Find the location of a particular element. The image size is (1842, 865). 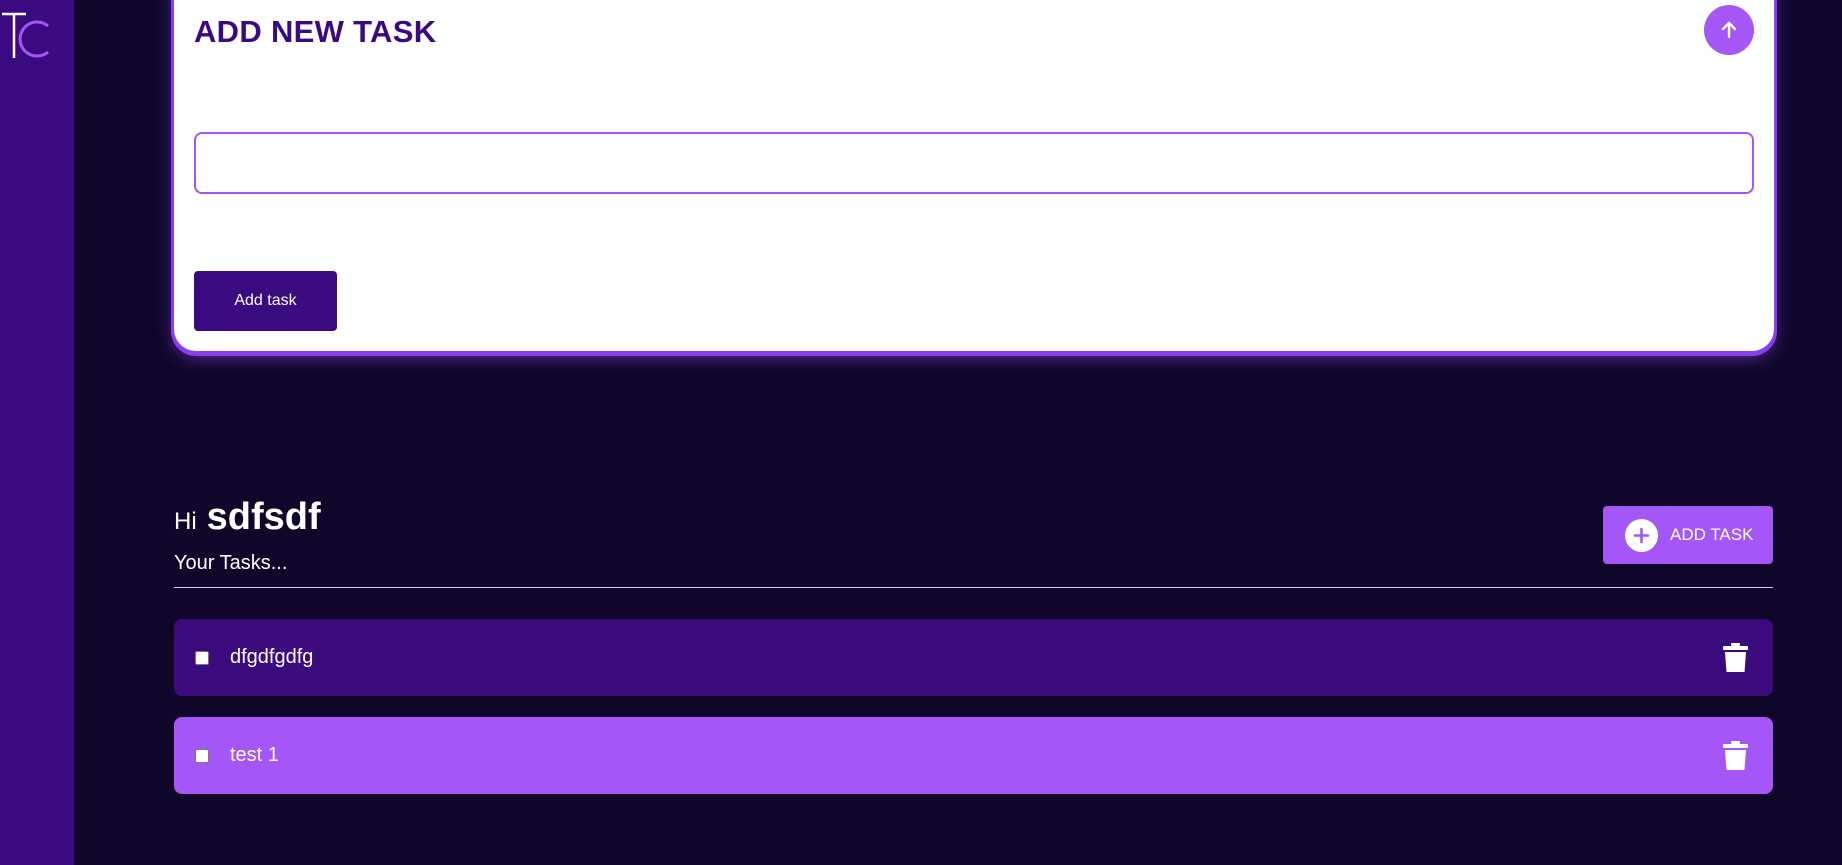

panel-title: ADD NEW TASK is located at coordinates (315, 31).